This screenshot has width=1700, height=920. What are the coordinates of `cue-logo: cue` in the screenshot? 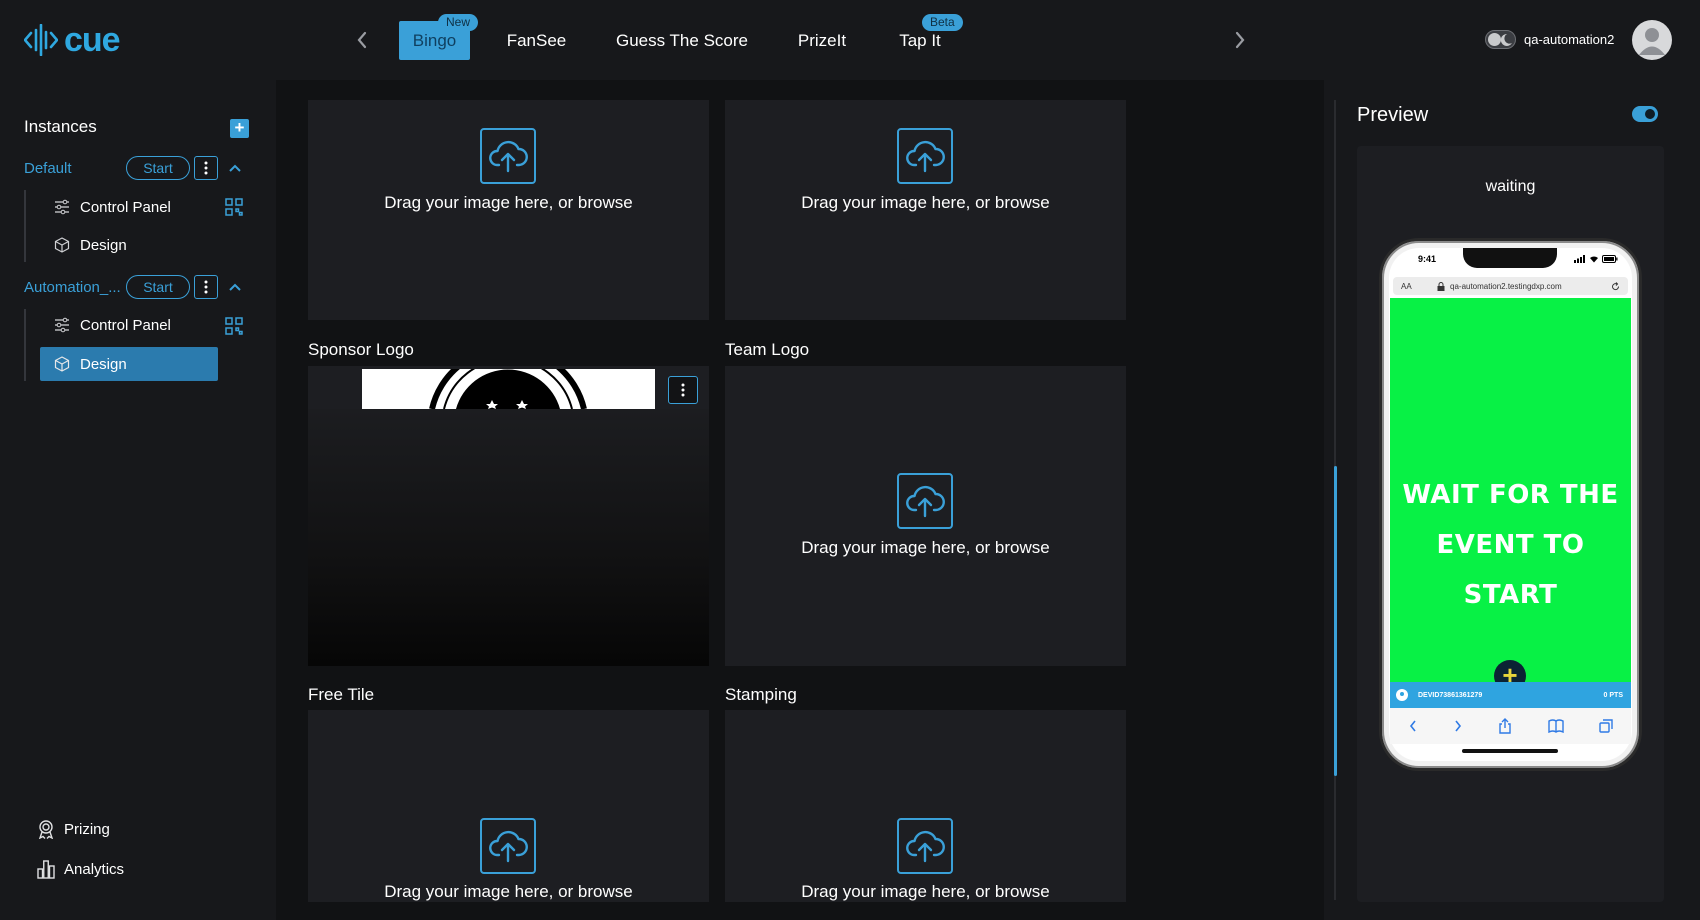 It's located at (72, 40).